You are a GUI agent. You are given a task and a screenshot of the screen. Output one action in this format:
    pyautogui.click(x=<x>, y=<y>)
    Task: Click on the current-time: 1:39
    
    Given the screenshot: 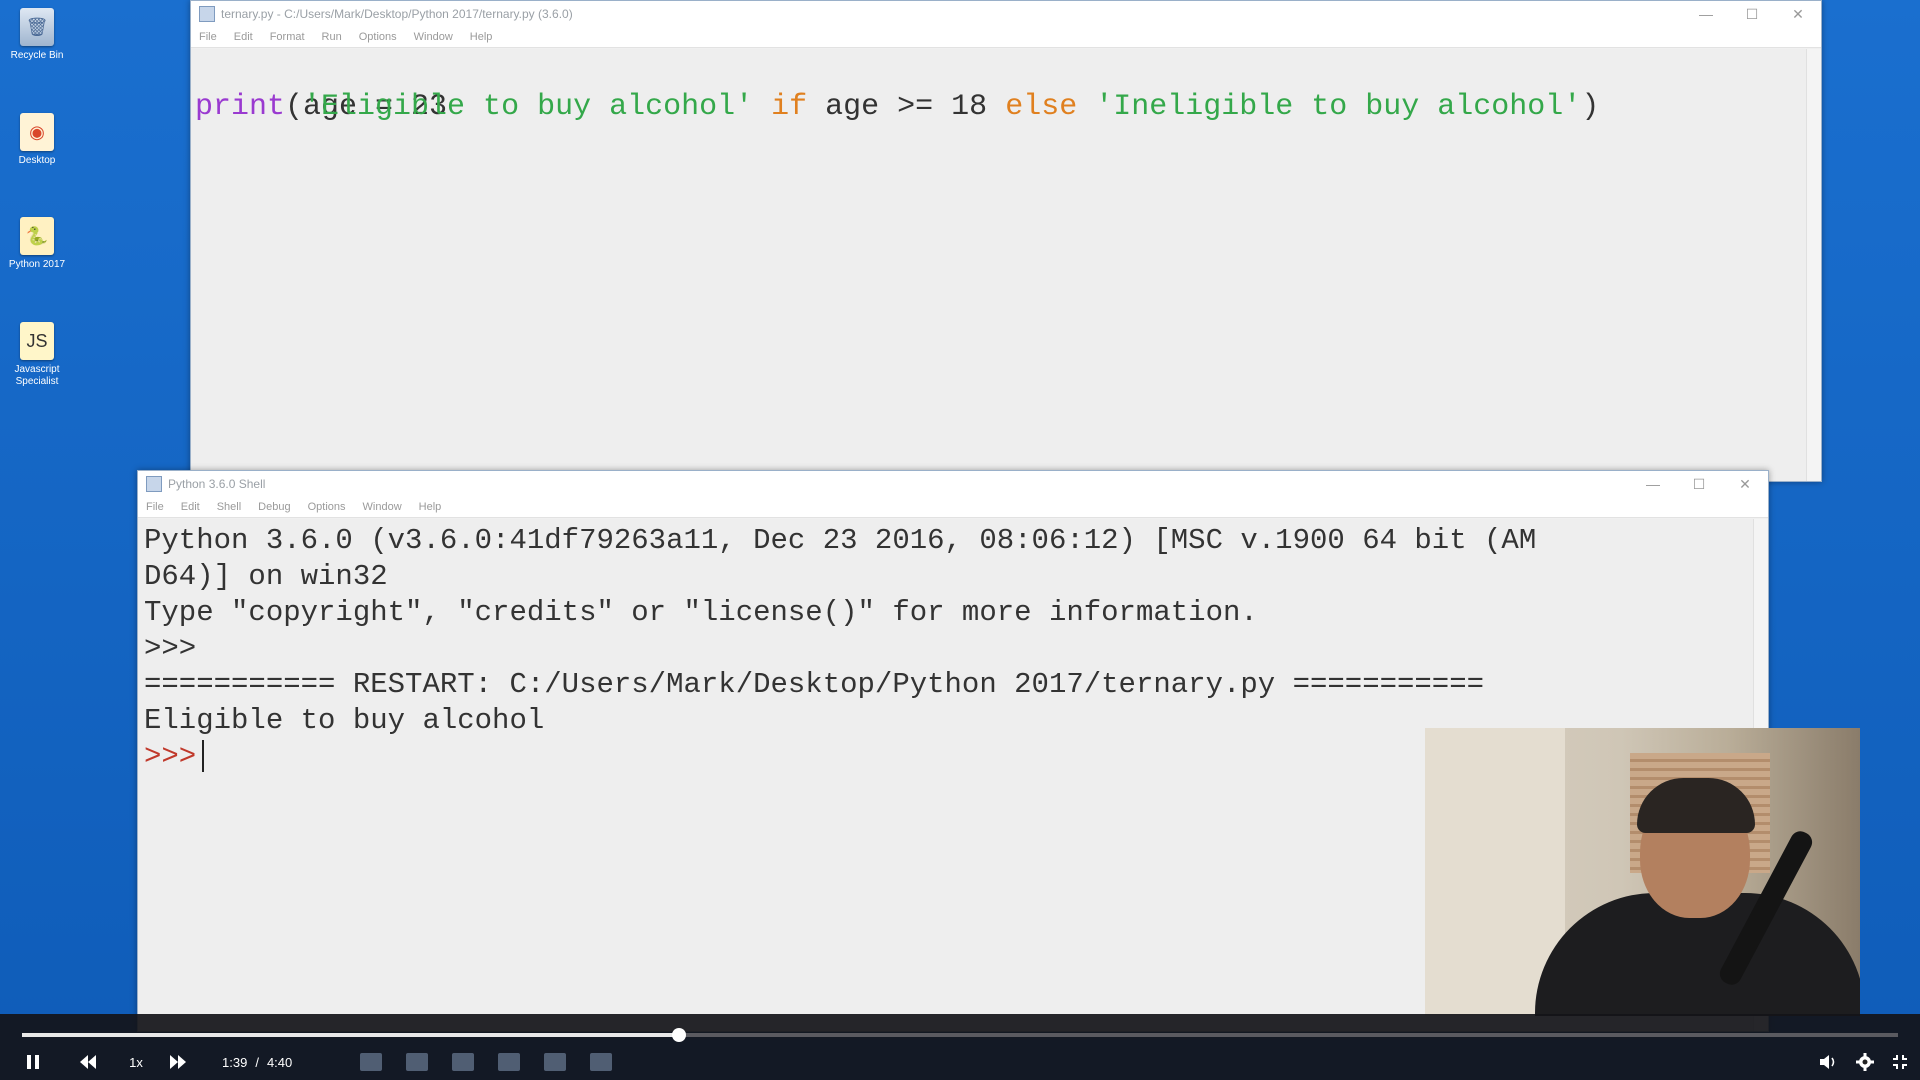 What is the action you would take?
    pyautogui.click(x=235, y=1062)
    